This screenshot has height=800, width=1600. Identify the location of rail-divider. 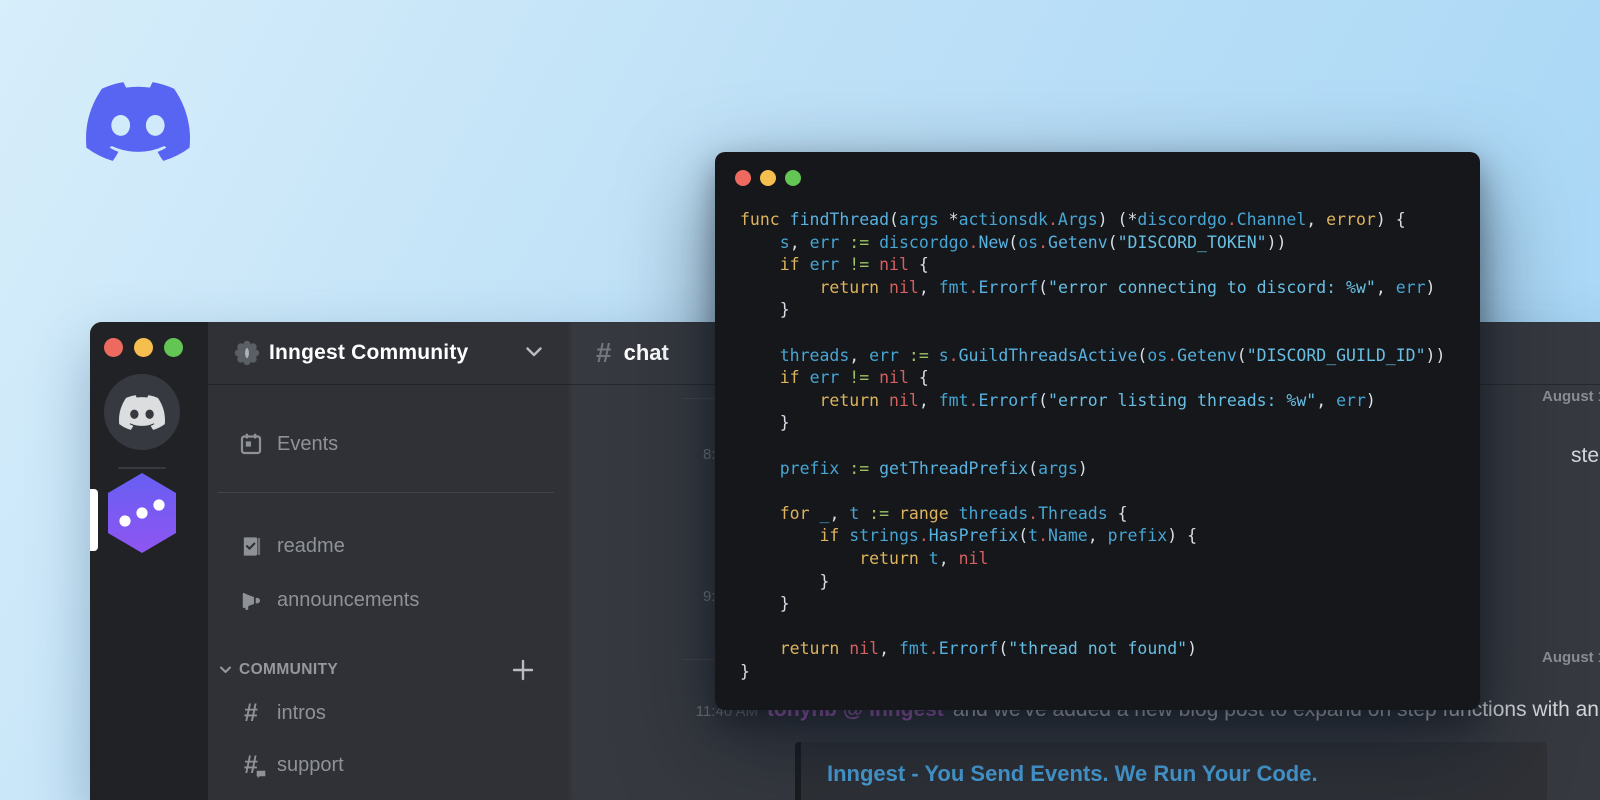
(142, 468).